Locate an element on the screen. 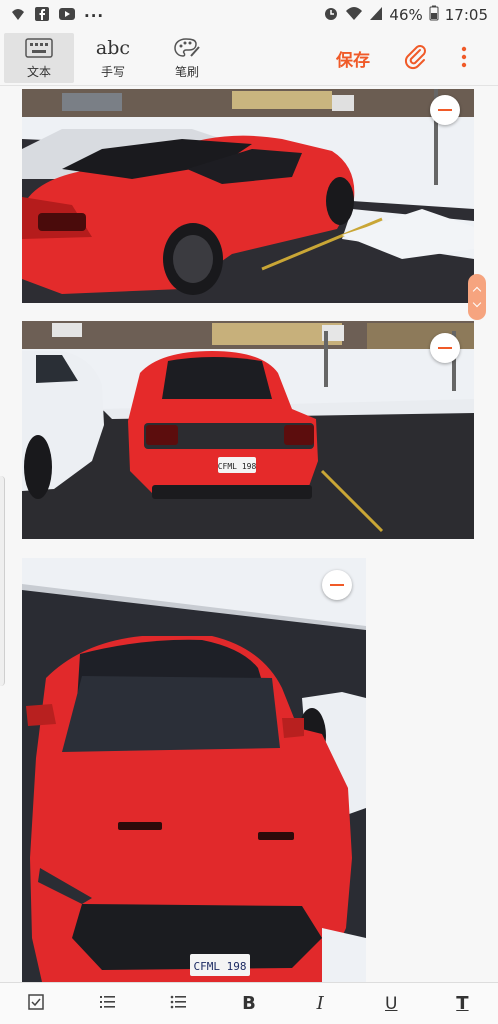 The width and height of the screenshot is (498, 1024). remove-photo-2-button is located at coordinates (445, 348).